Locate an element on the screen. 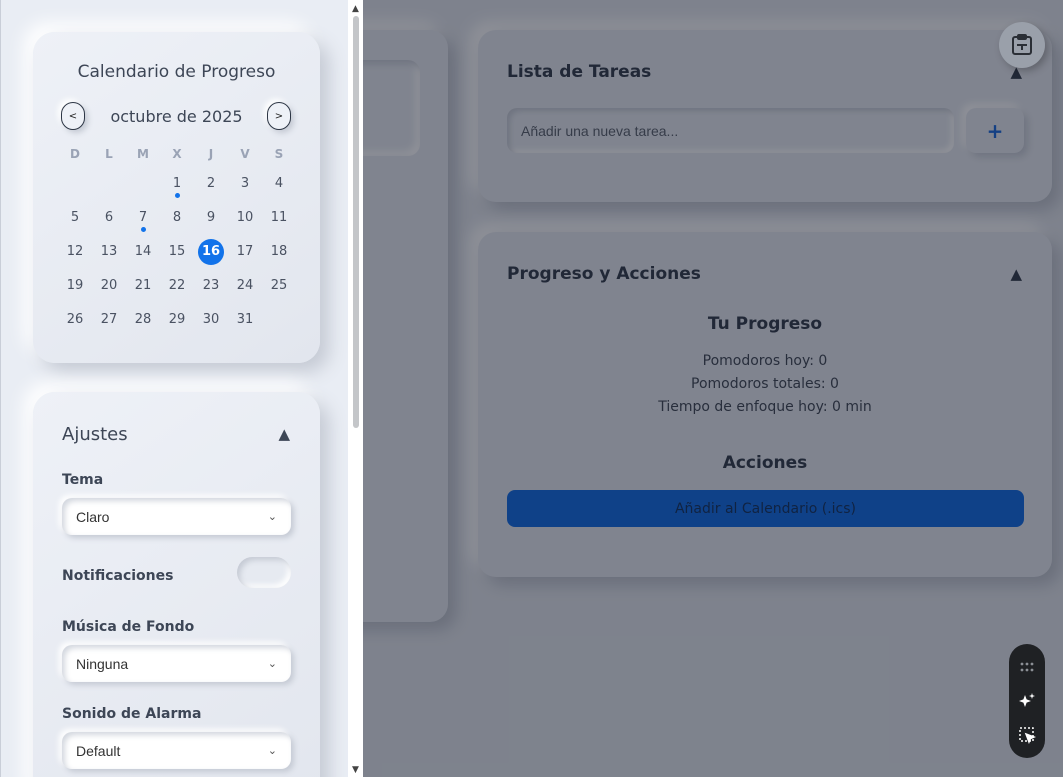 This screenshot has width=1063, height=777. calendar-day: 7 is located at coordinates (143, 218).